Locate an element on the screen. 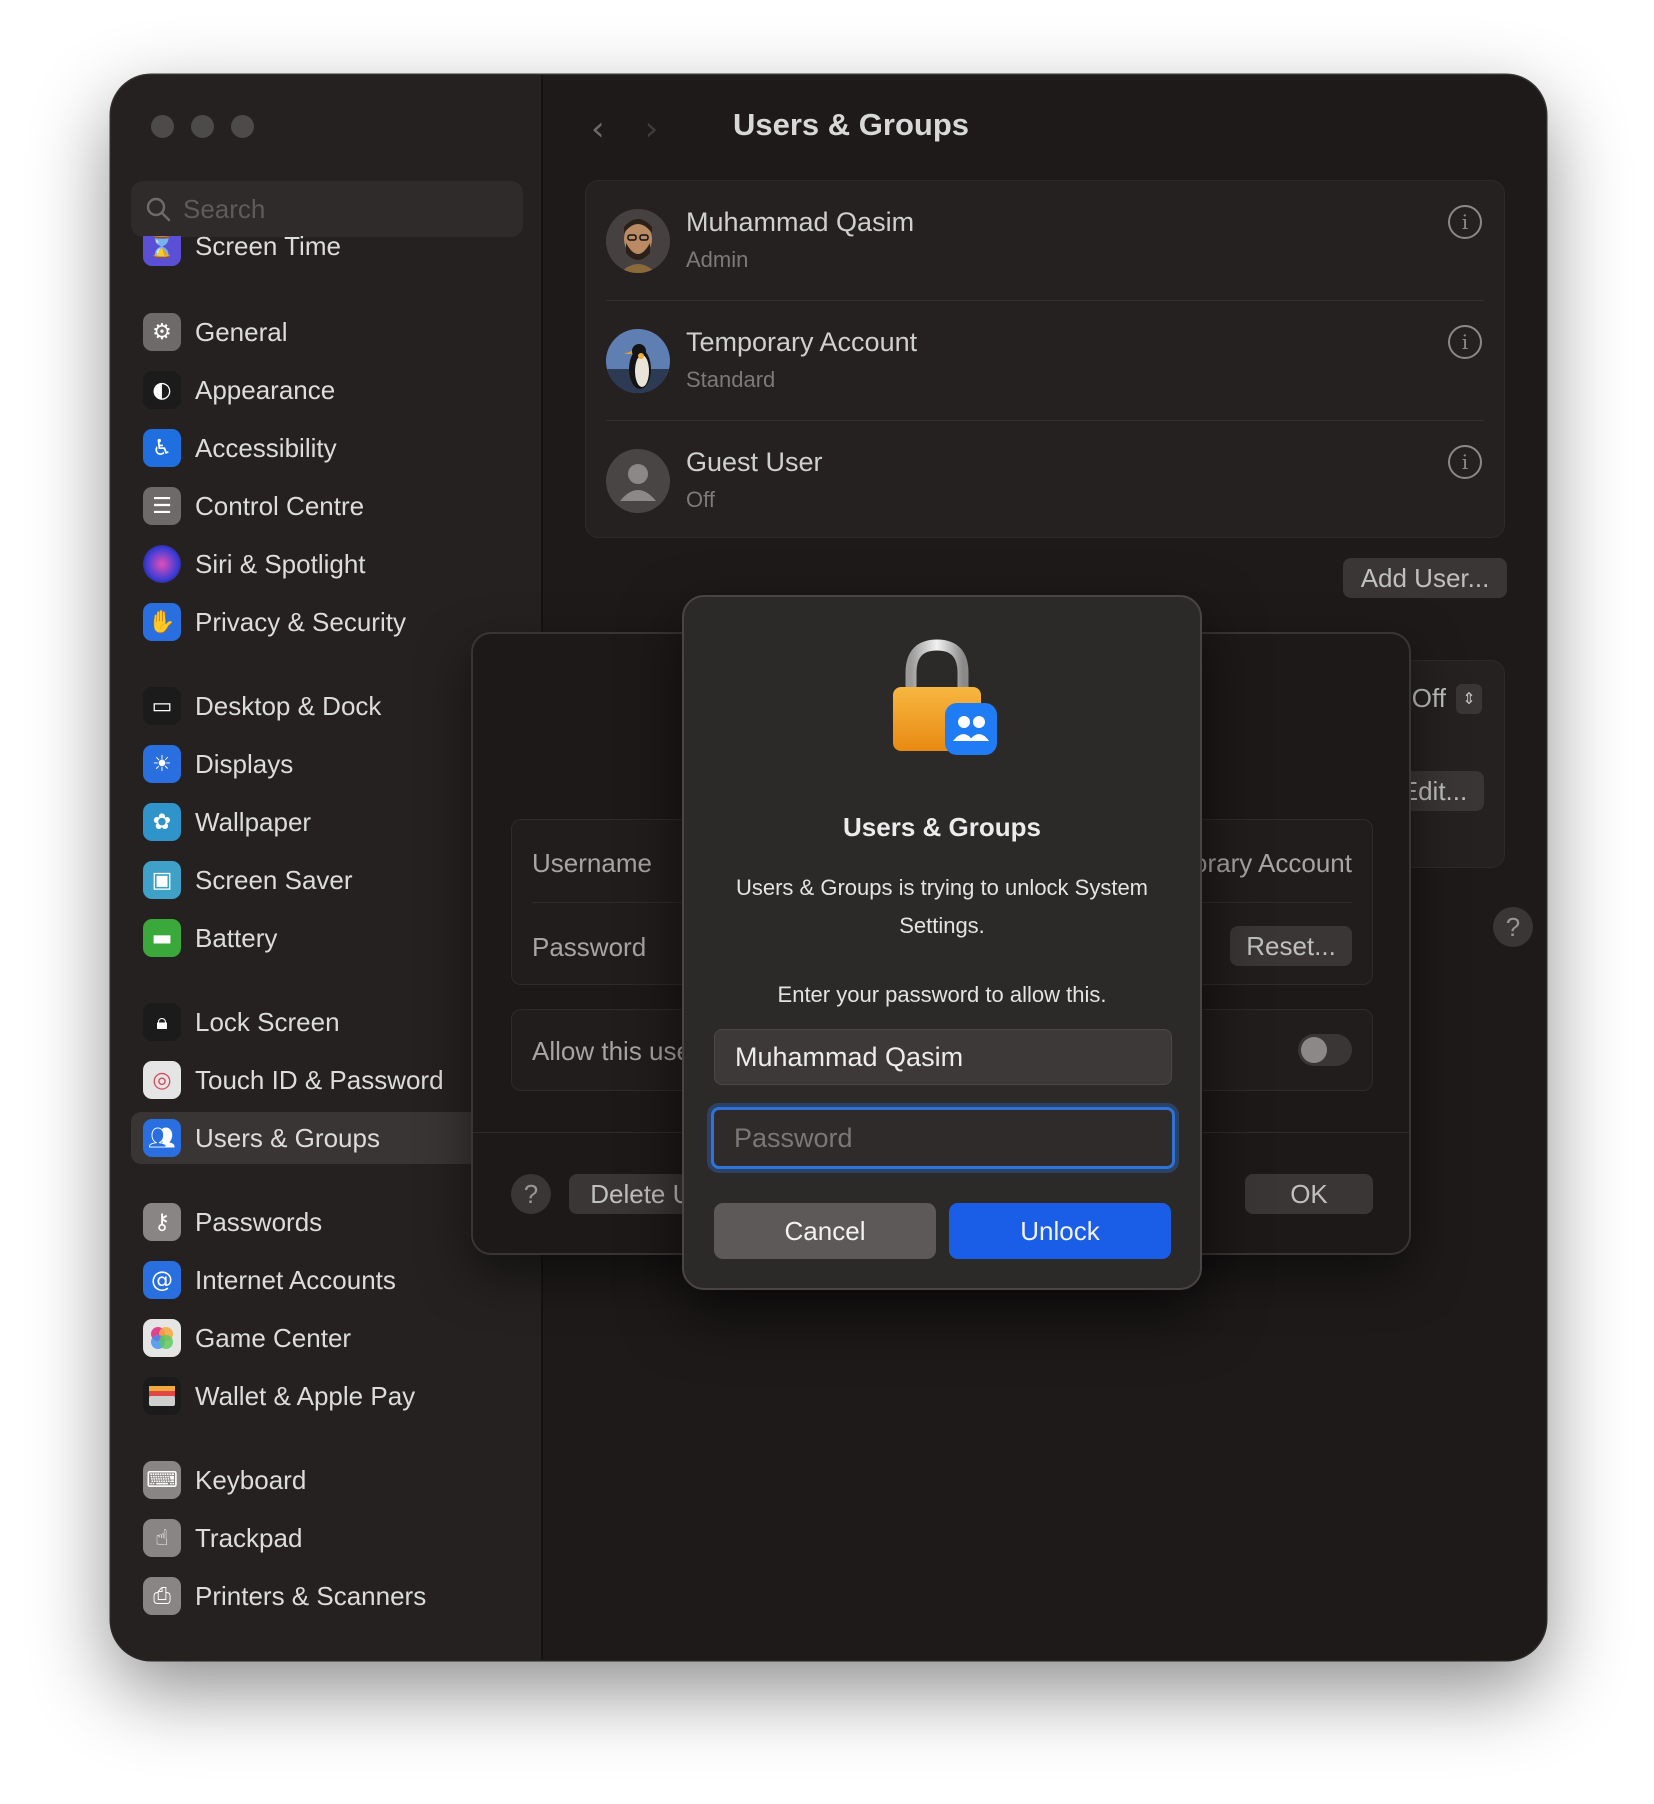 The height and width of the screenshot is (1804, 1654). gear-icon: ⚙ is located at coordinates (162, 332).